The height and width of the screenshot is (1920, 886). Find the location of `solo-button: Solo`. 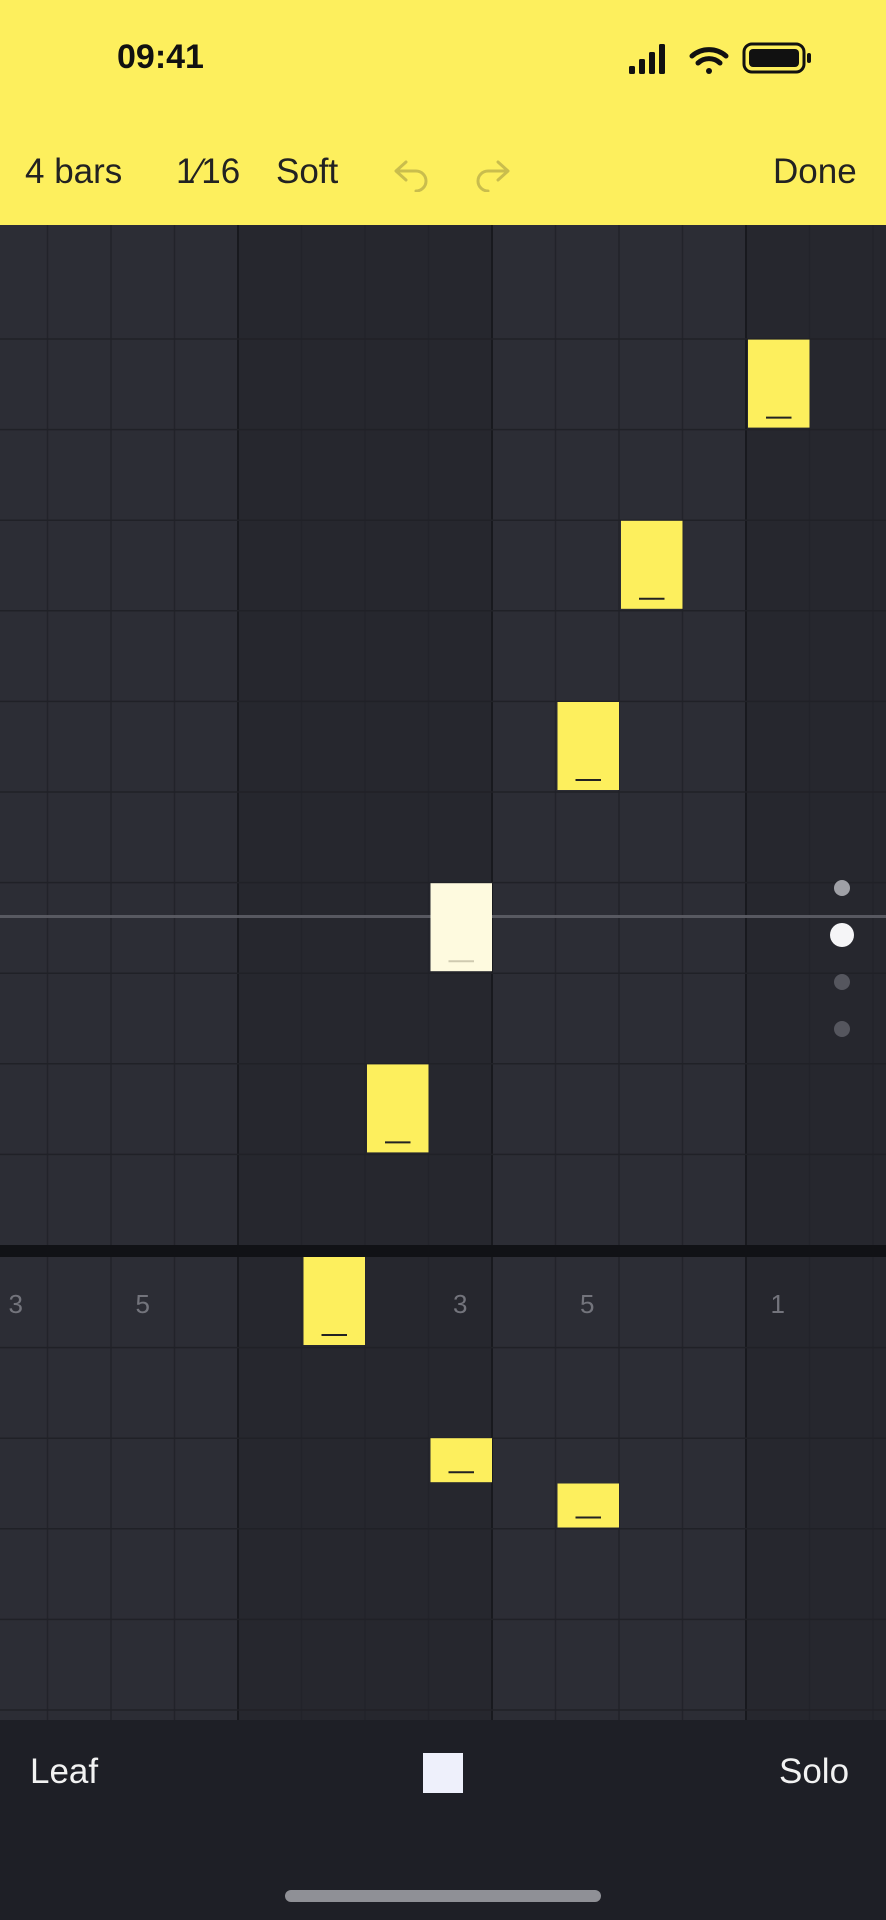

solo-button: Solo is located at coordinates (814, 1772).